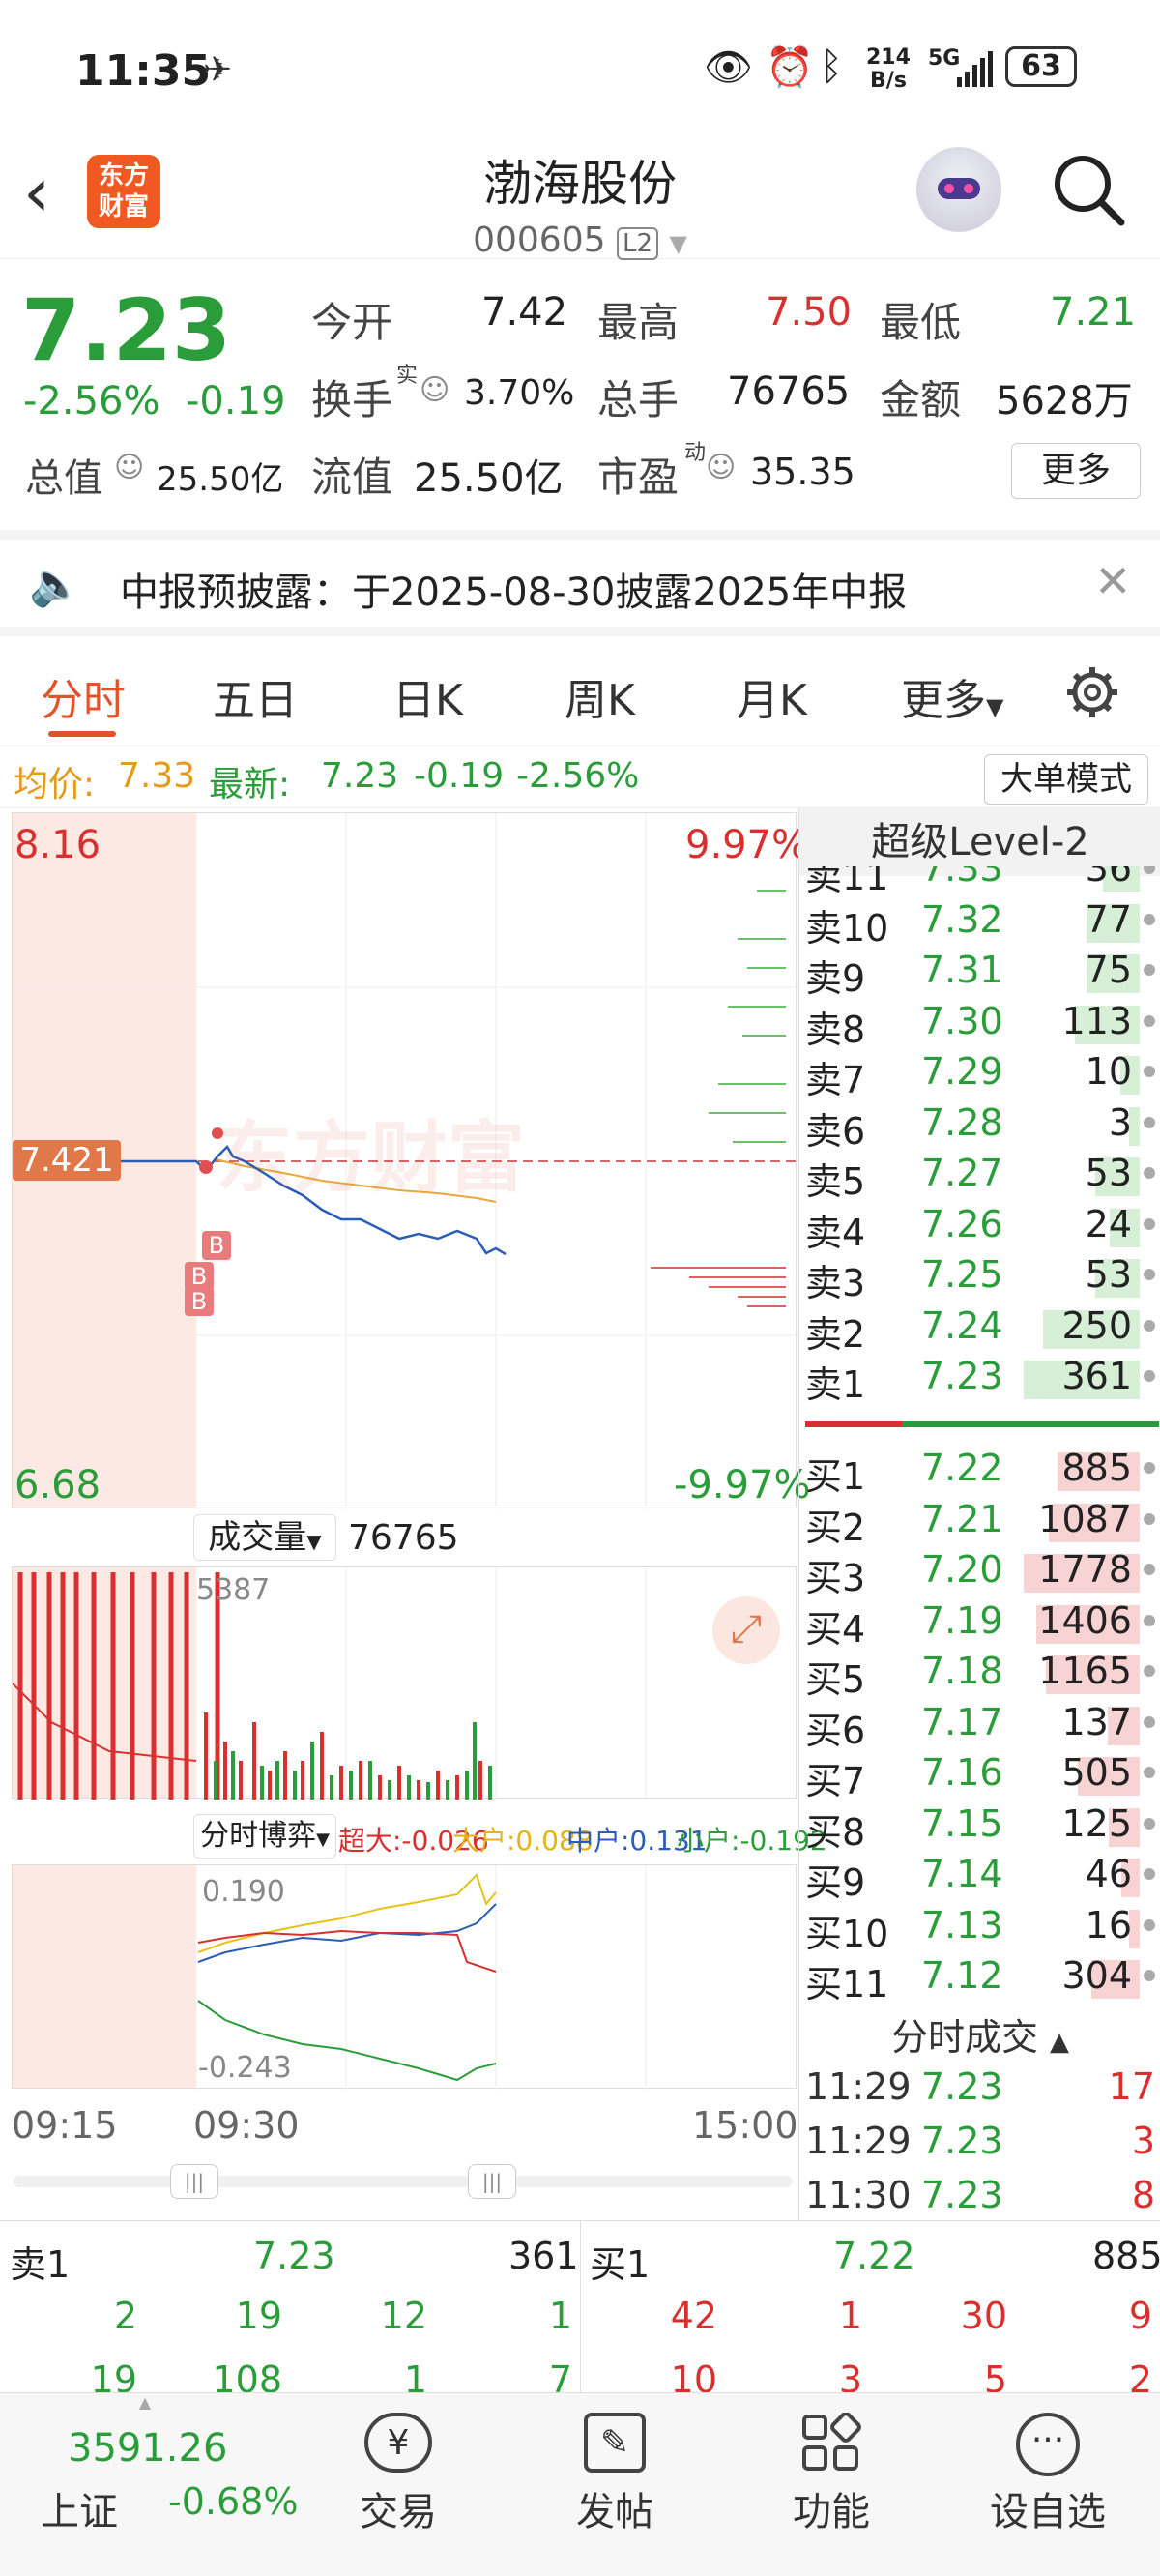 The height and width of the screenshot is (2576, 1160). What do you see at coordinates (980, 1025) in the screenshot?
I see `ask-row: 卖8 7.30 113` at bounding box center [980, 1025].